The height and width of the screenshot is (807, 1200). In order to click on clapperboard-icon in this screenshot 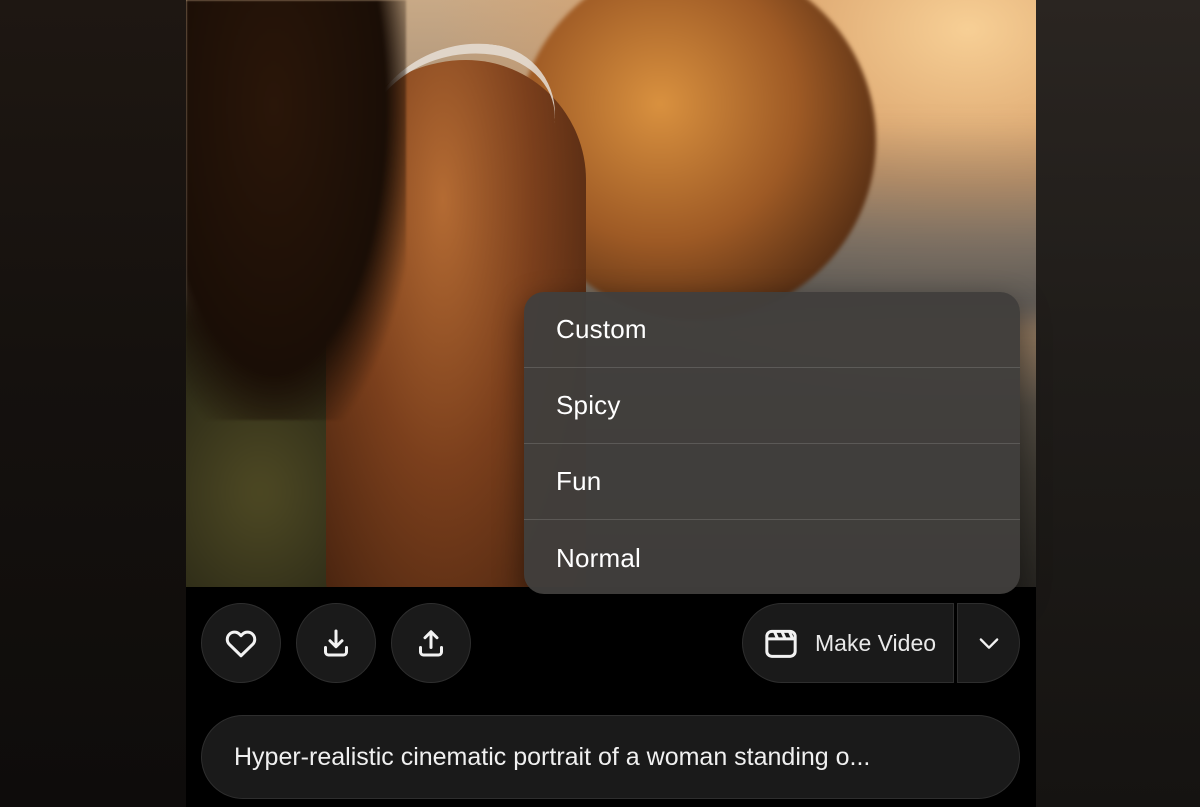, I will do `click(781, 643)`.